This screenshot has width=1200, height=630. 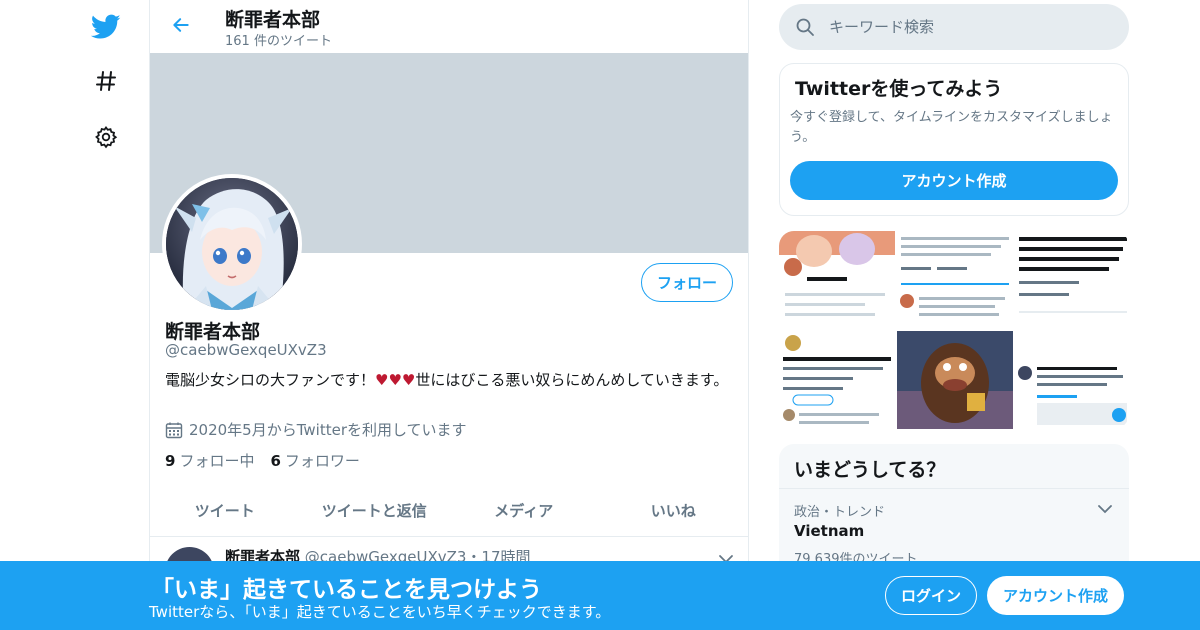 I want to click on following-label: フォロー中, so click(x=217, y=461).